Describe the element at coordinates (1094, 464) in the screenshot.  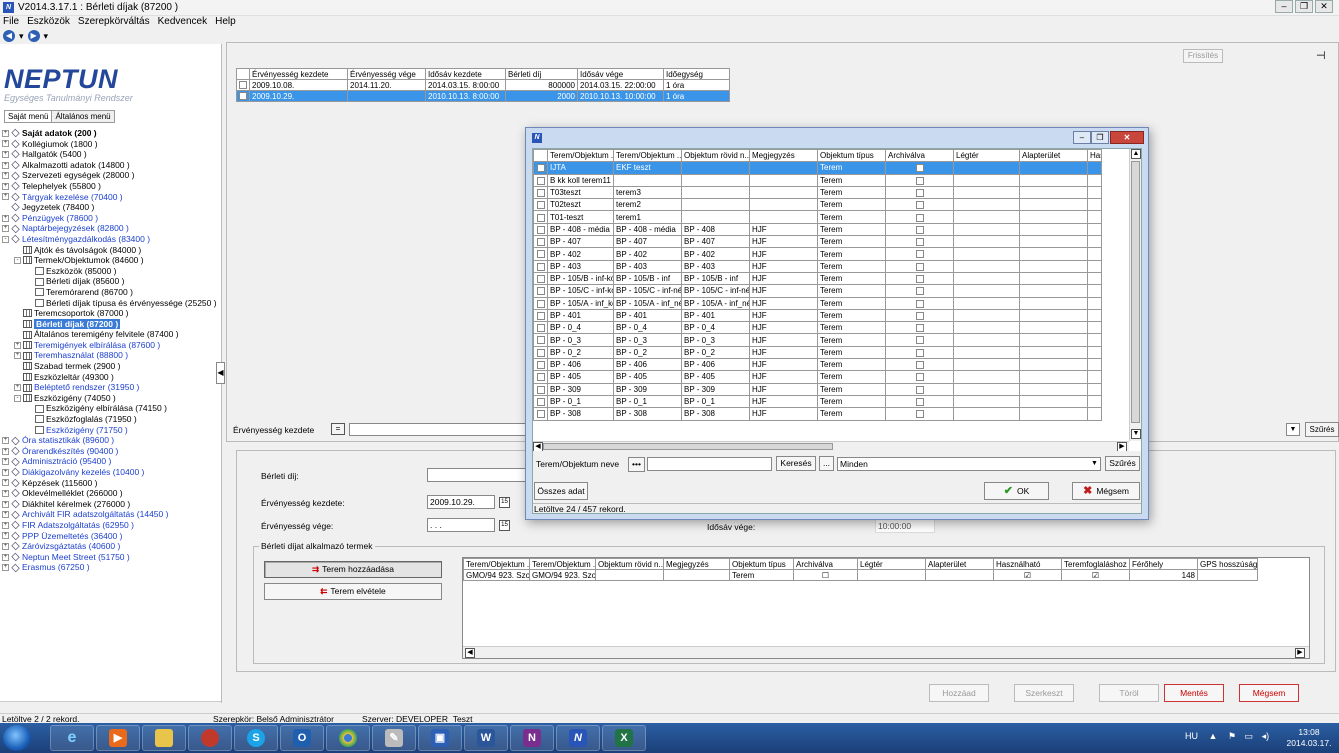
I see `chevron-down-icon: ▼` at that location.